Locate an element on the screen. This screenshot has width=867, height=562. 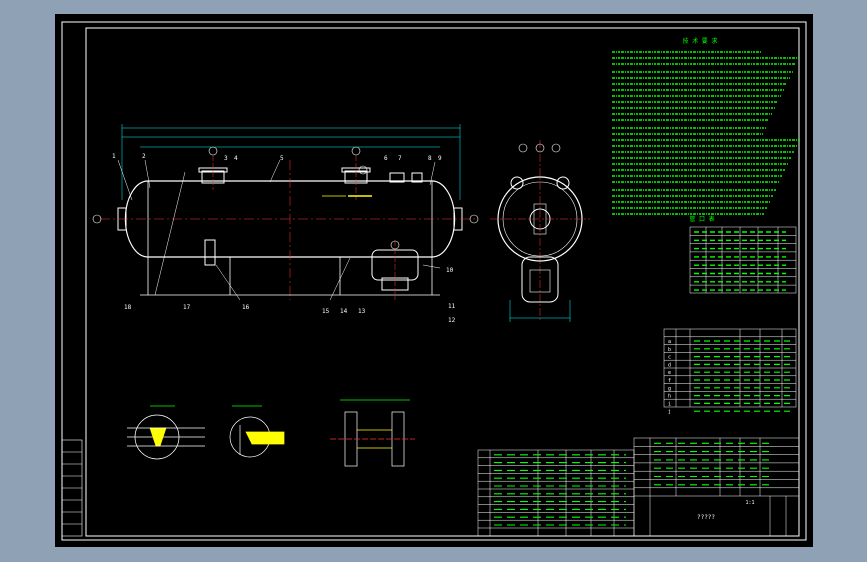
drawing-title: ????? is located at coordinates (706, 517).